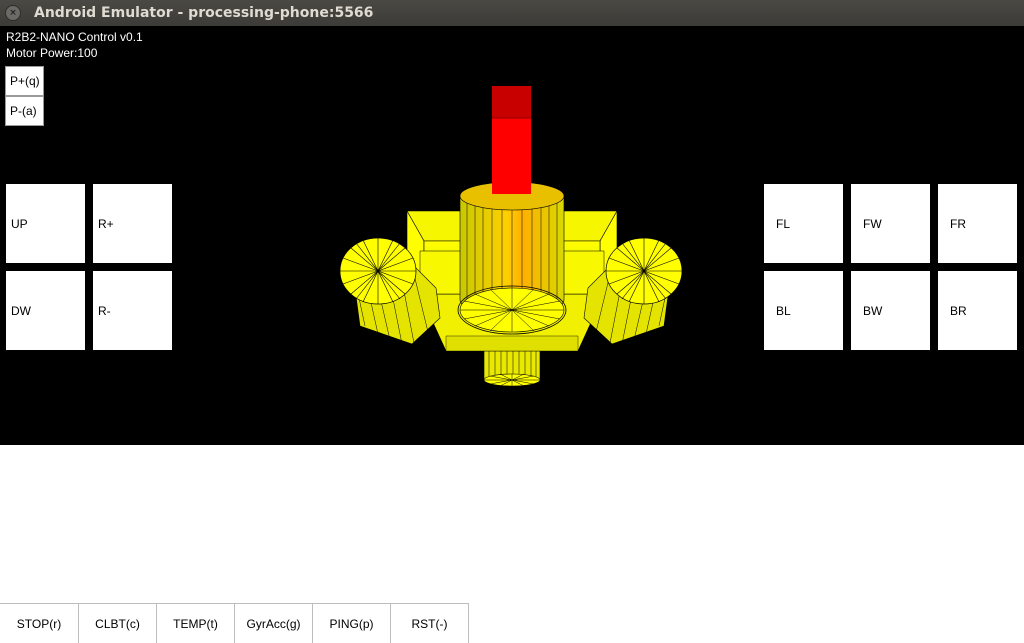  I want to click on ping-button: PING(p), so click(352, 623).